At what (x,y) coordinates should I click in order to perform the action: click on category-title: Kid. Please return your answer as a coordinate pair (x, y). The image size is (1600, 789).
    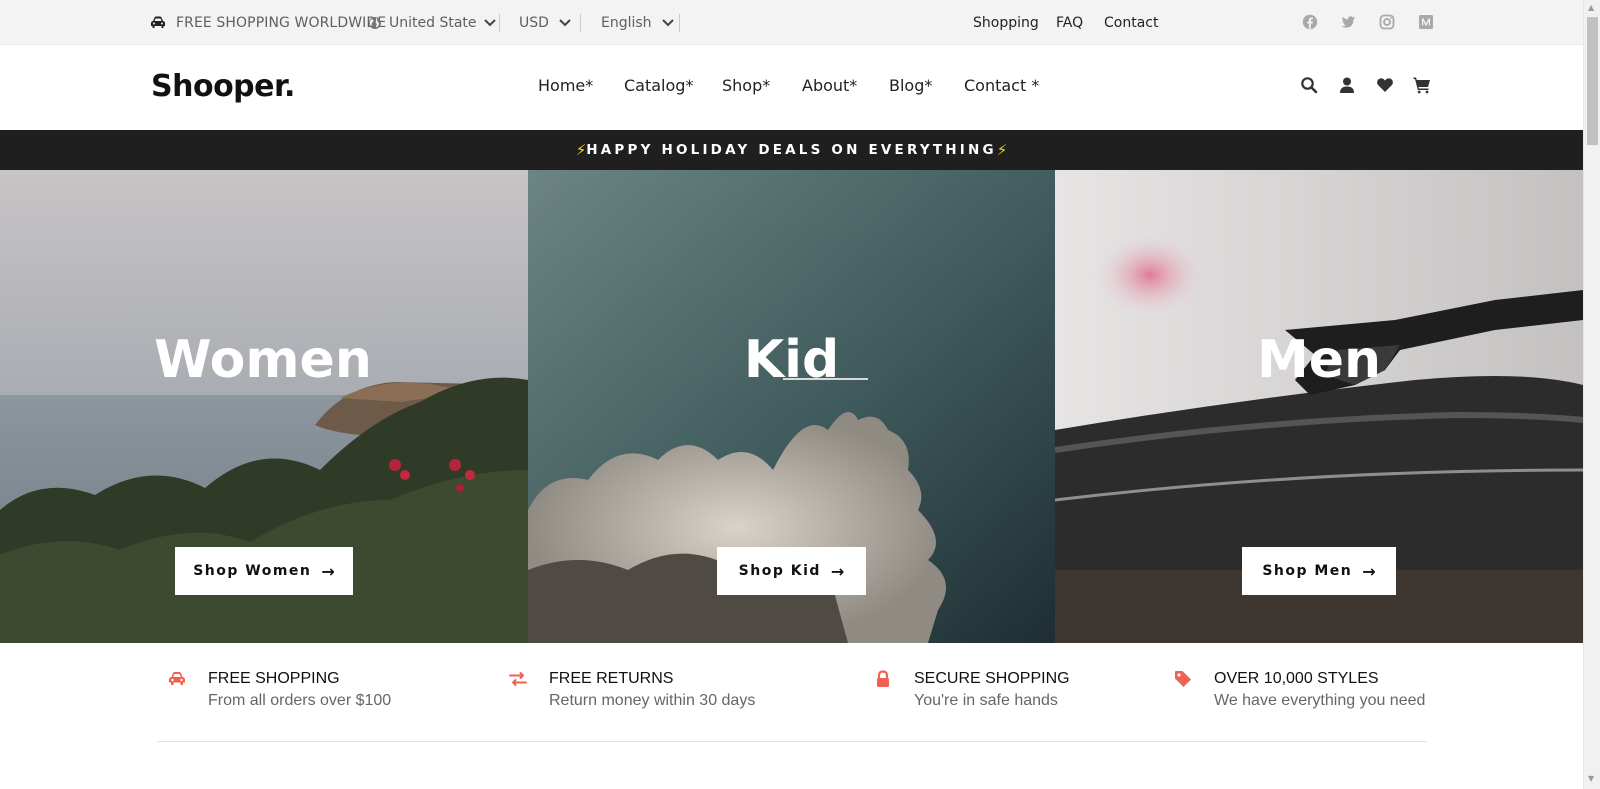
    Looking at the image, I should click on (791, 360).